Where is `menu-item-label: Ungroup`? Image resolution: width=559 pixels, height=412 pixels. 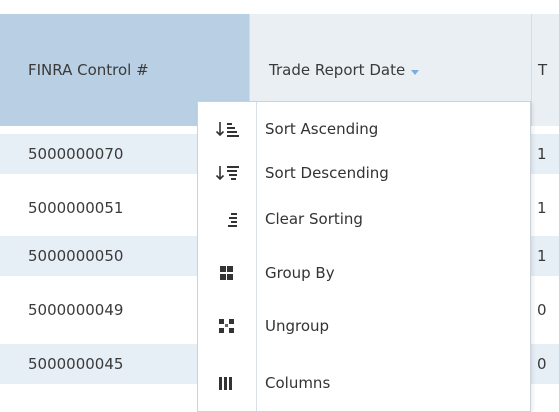
menu-item-label: Ungroup is located at coordinates (297, 326).